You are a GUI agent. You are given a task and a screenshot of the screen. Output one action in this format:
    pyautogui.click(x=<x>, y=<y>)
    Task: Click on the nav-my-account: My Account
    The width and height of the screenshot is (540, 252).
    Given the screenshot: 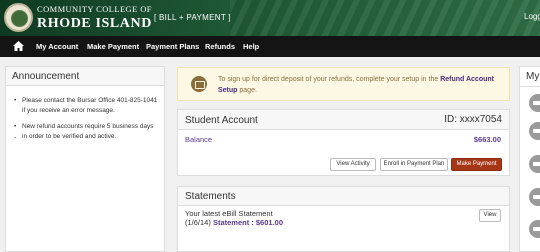 What is the action you would take?
    pyautogui.click(x=57, y=46)
    